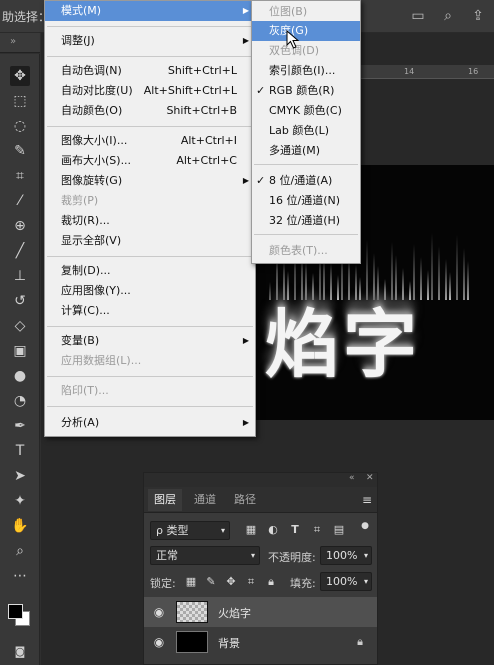  What do you see at coordinates (20, 176) in the screenshot?
I see `crop-icon: ⌗` at bounding box center [20, 176].